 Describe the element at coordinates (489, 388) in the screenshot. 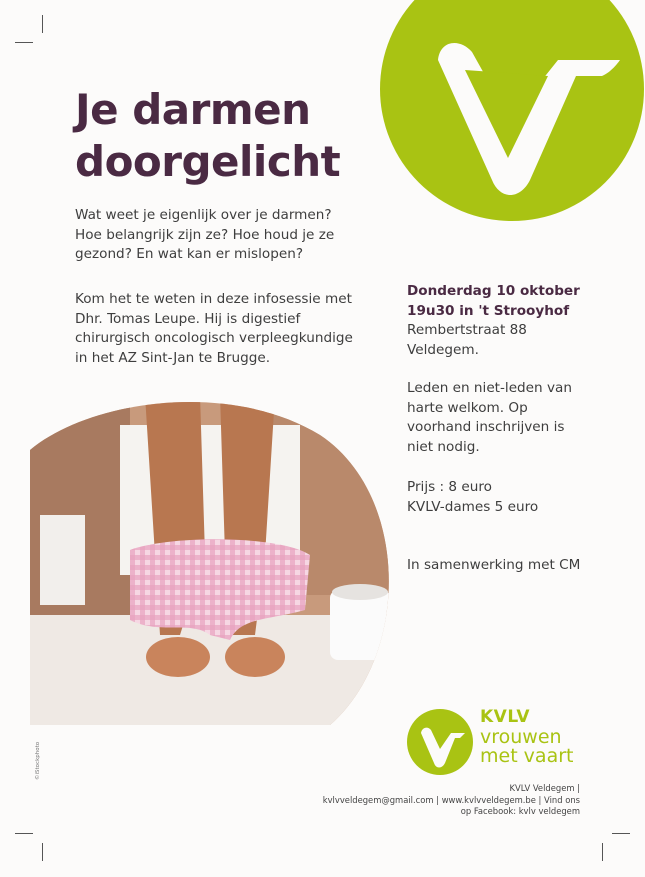

I see `welcome-line: Leden en niet-leden van` at that location.